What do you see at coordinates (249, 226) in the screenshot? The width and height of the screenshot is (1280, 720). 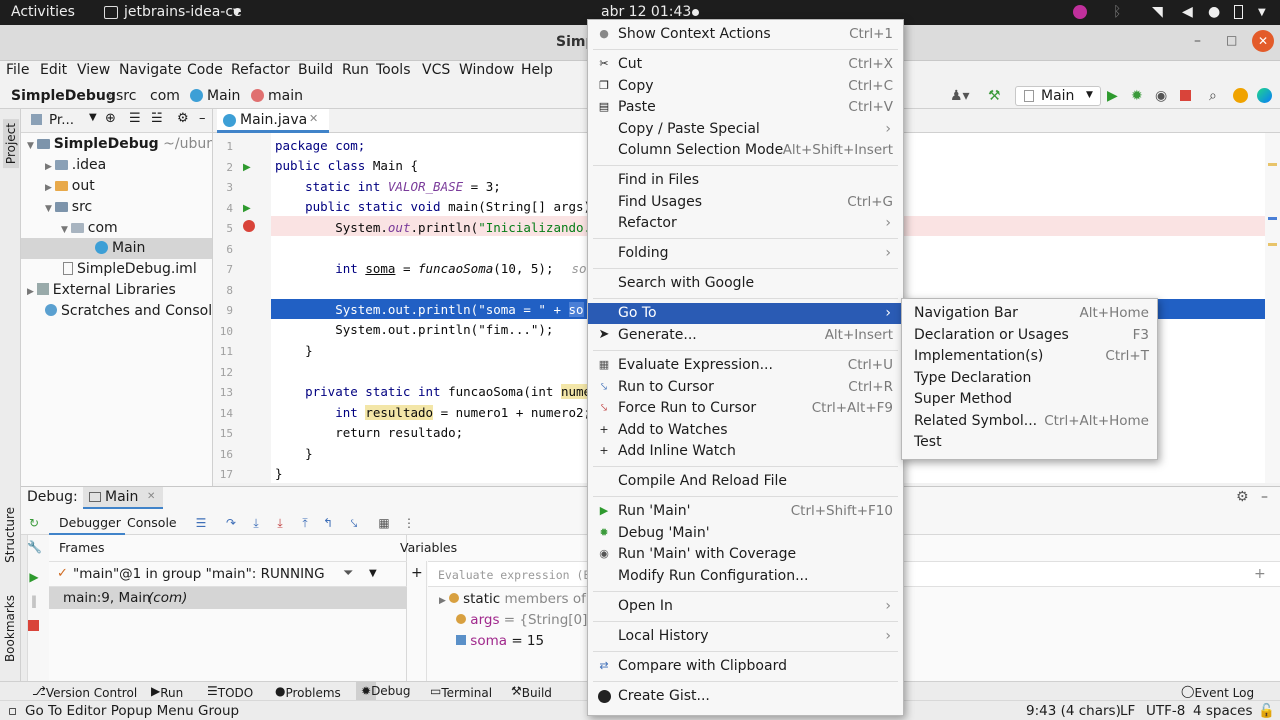 I see `breakpoint-icon` at bounding box center [249, 226].